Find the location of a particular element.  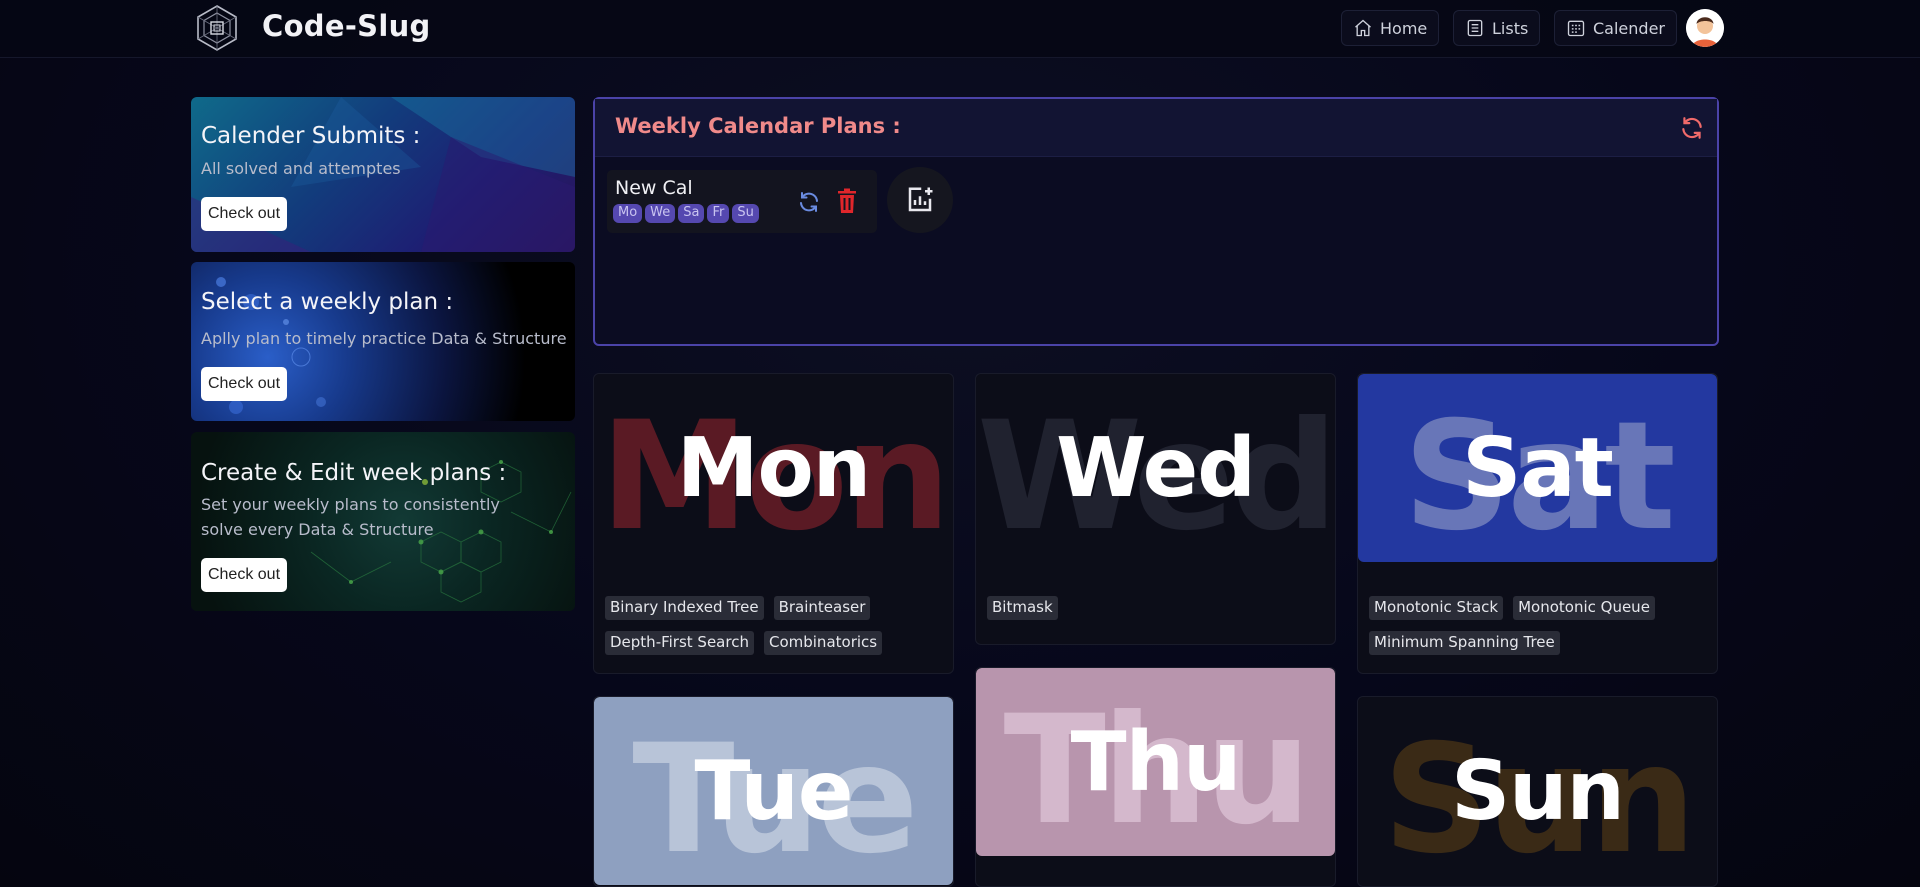

topic-tag: Monotonic Stack is located at coordinates (1436, 608).